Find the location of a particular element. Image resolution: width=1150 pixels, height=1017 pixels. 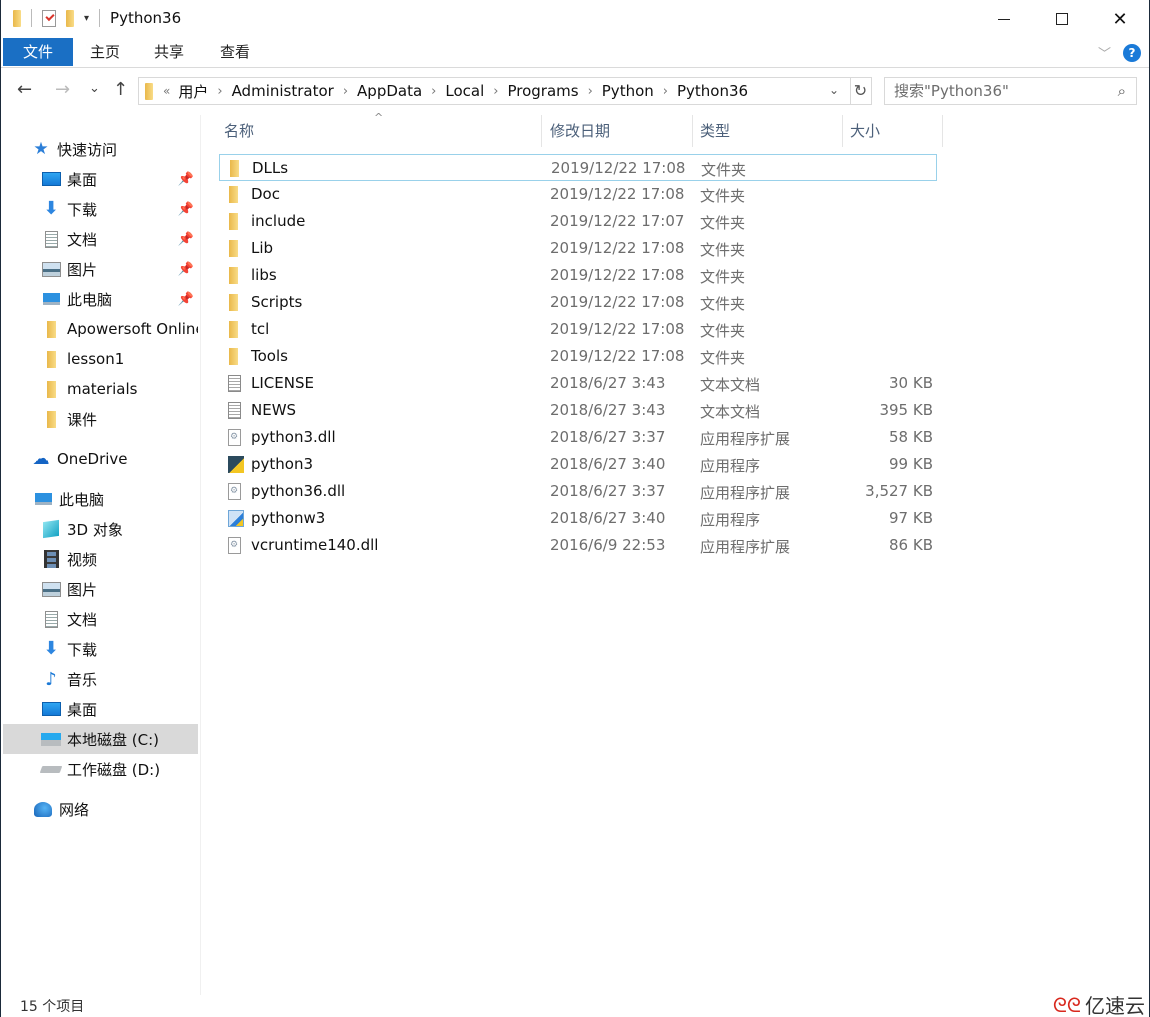

breadcrumb-appdata: AppData is located at coordinates (389, 91).